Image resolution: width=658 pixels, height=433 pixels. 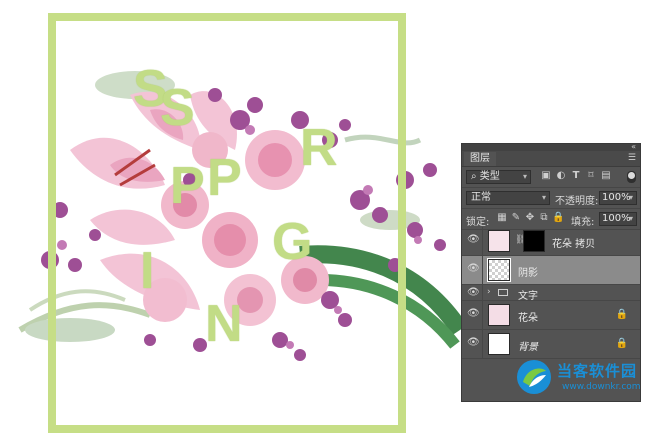 I want to click on watermark-url: www.downkr.com, so click(x=601, y=387).